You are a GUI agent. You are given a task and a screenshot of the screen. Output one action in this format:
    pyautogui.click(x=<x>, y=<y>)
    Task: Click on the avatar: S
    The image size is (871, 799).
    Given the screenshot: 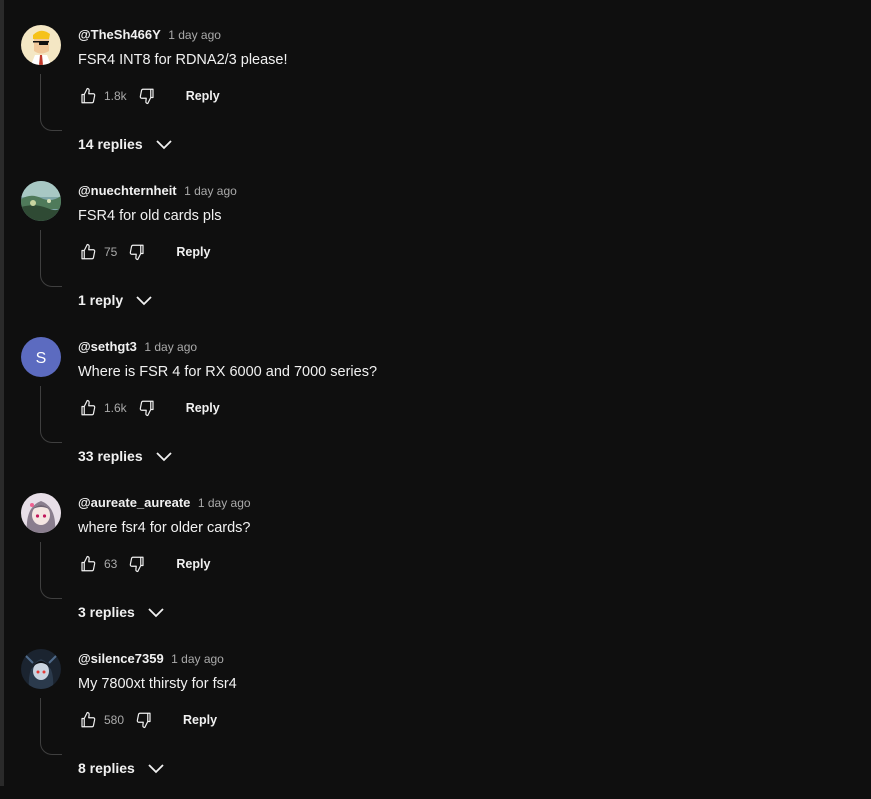 What is the action you would take?
    pyautogui.click(x=41, y=357)
    